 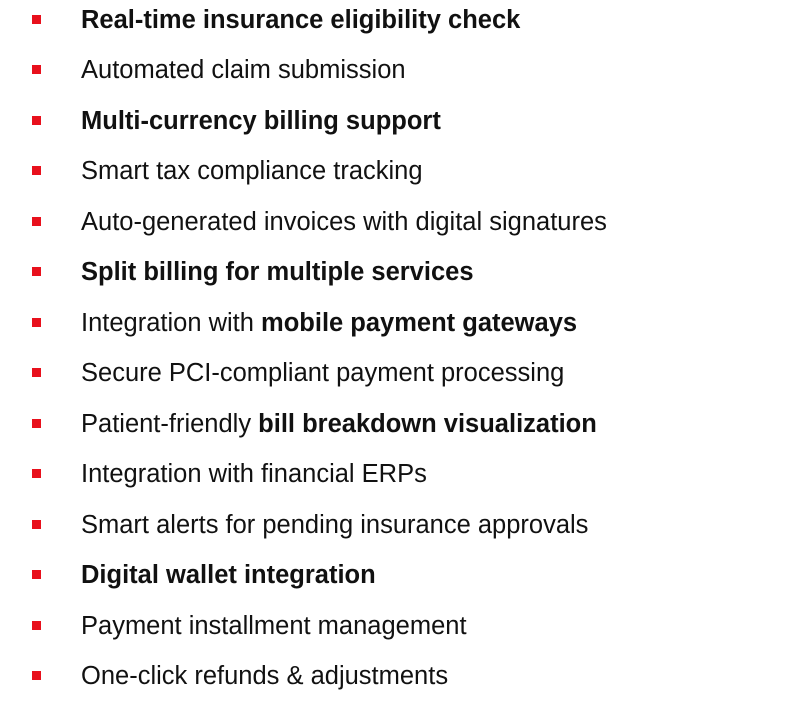 I want to click on list-item-text: Integration with financial ERPs, so click(x=254, y=474).